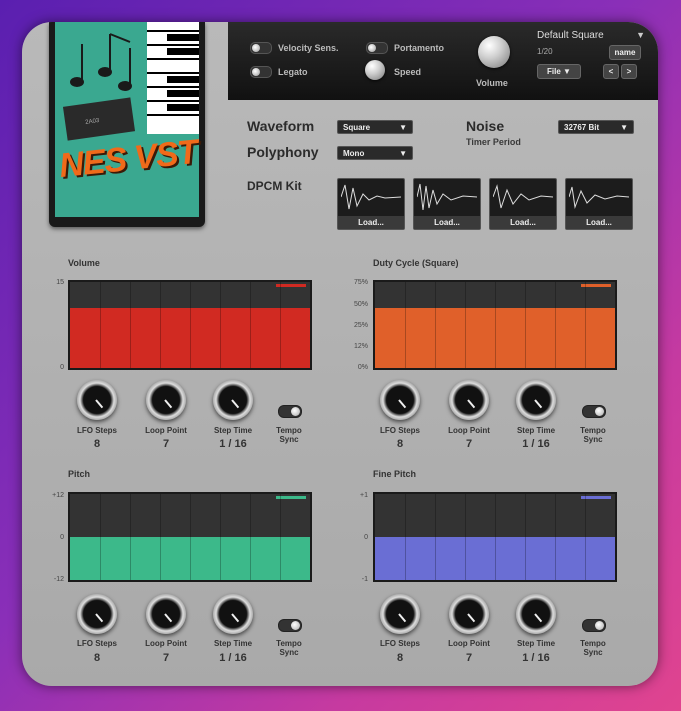 The image size is (681, 711). What do you see at coordinates (629, 71) in the screenshot?
I see `next-preset-button: >` at bounding box center [629, 71].